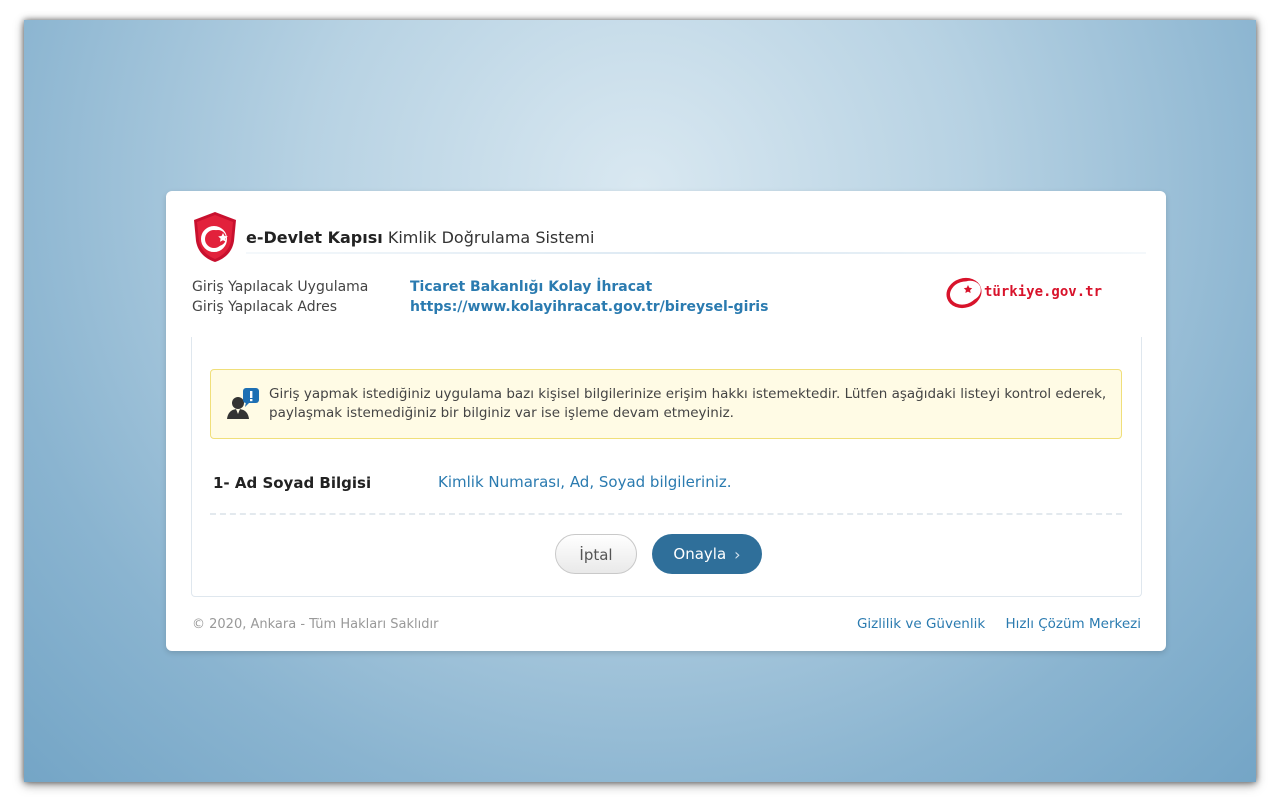  What do you see at coordinates (243, 403) in the screenshot?
I see `user-info-icon` at bounding box center [243, 403].